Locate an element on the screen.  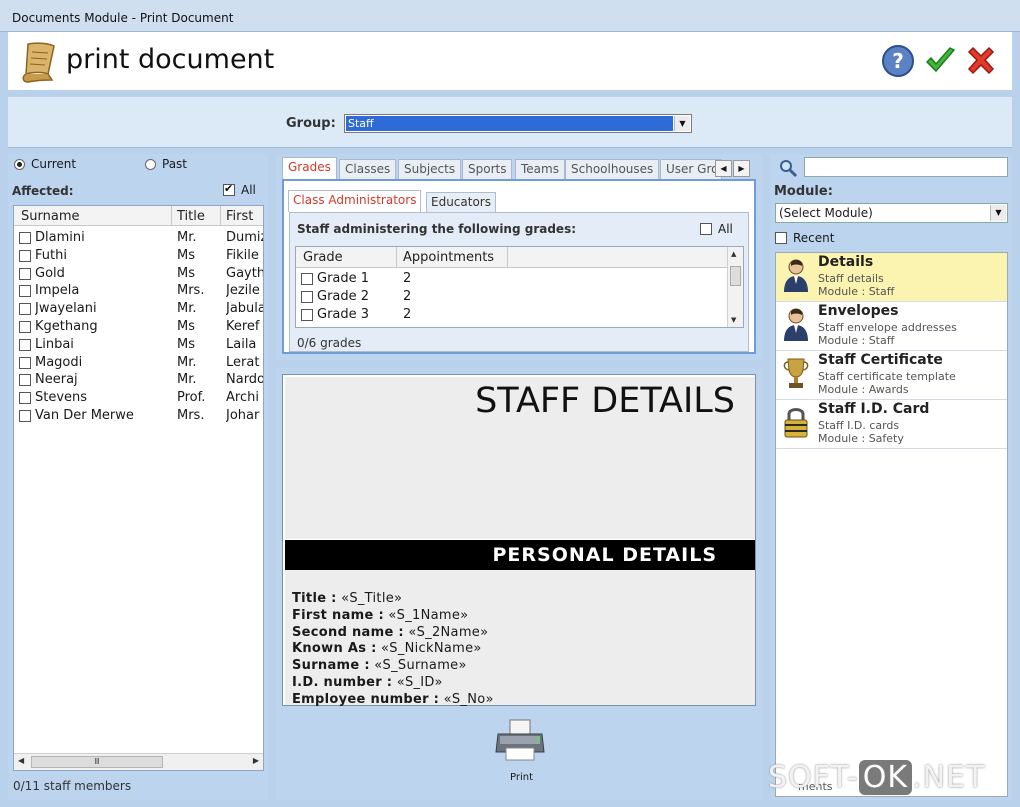
tab-teams: Teams is located at coordinates (540, 169).